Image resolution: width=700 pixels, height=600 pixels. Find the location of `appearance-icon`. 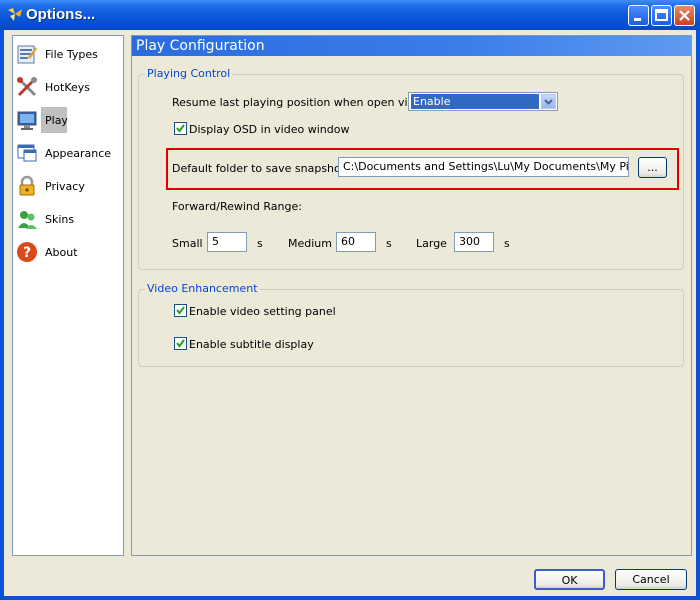

appearance-icon is located at coordinates (27, 153).